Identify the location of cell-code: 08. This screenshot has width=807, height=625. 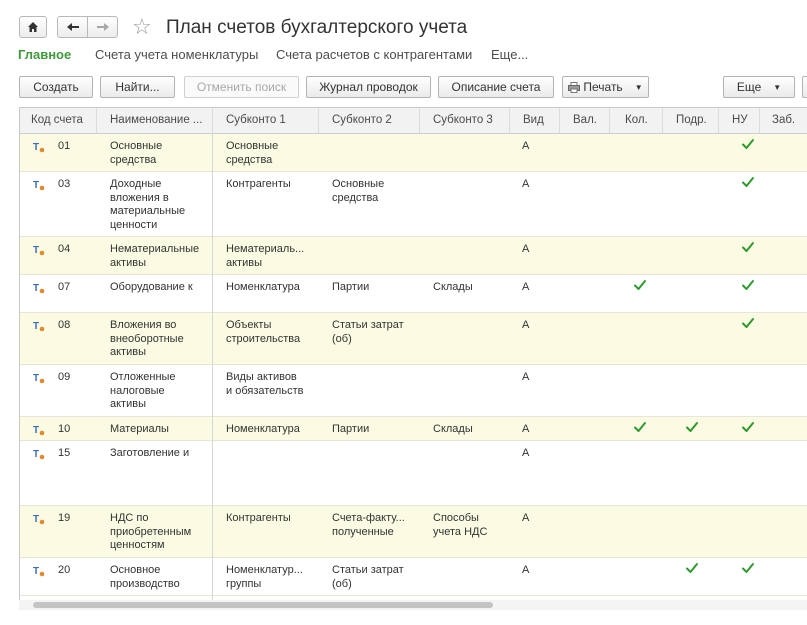
(64, 325).